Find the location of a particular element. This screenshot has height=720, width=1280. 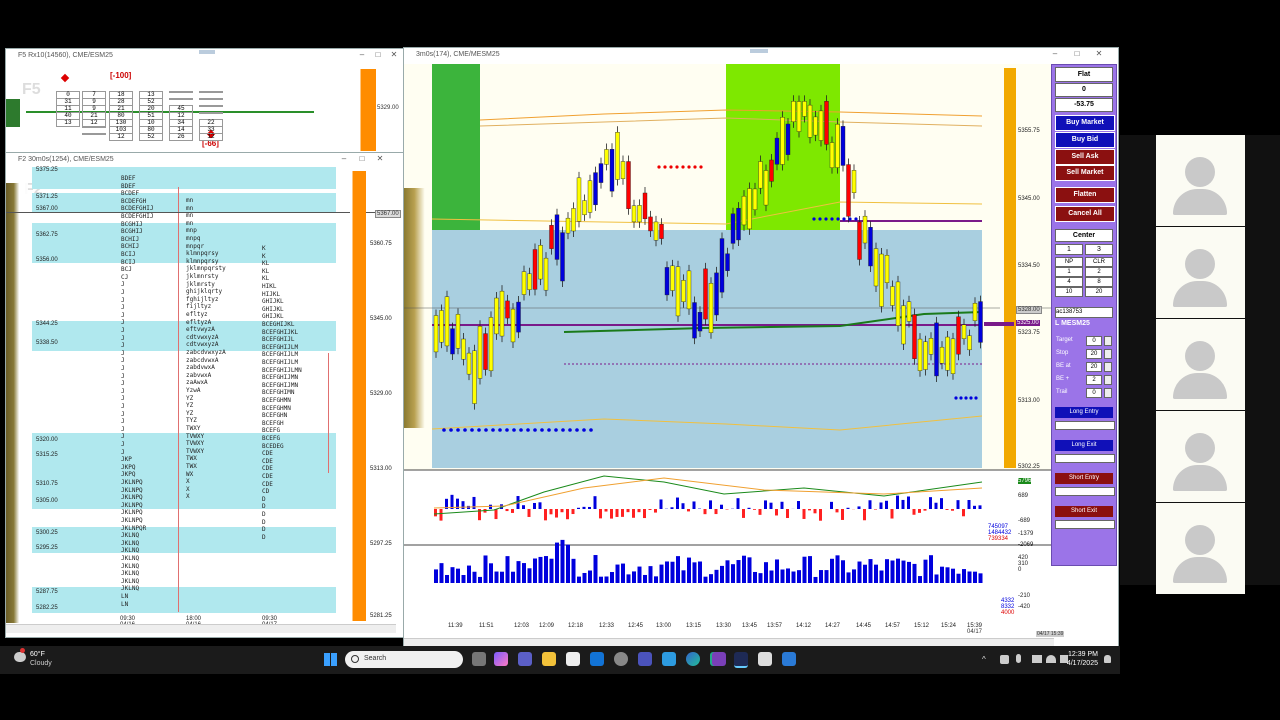

sell-ask-button: Sell Ask is located at coordinates (1085, 157).